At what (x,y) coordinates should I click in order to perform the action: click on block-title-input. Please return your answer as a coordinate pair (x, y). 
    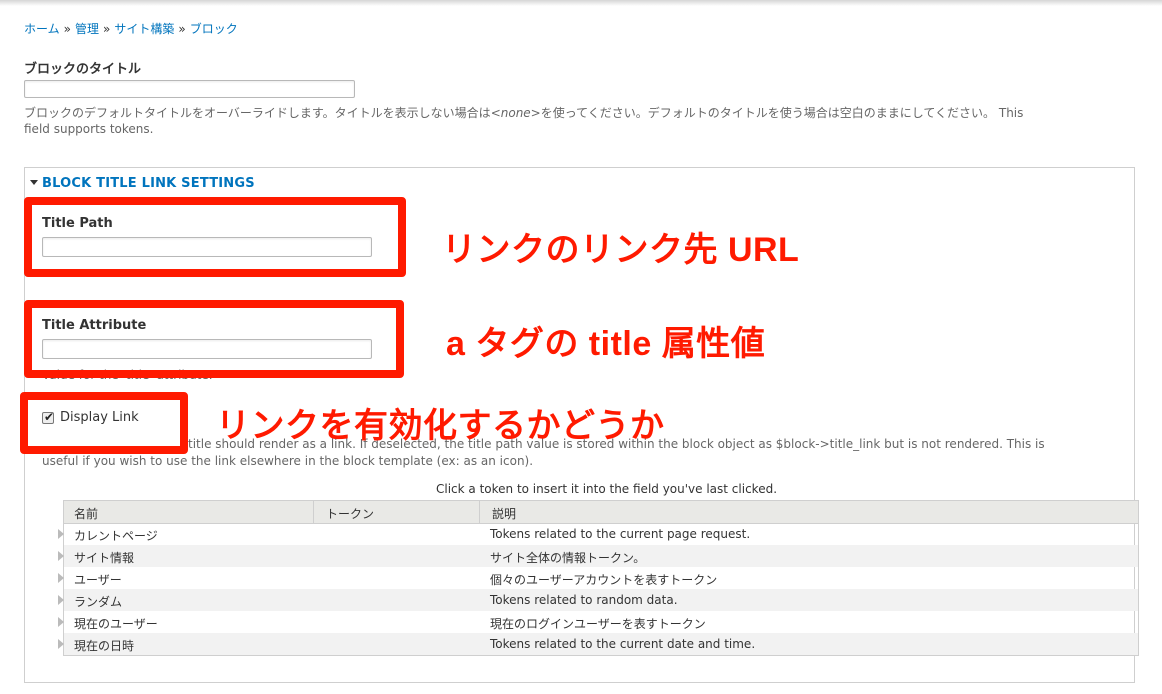
    Looking at the image, I should click on (189, 89).